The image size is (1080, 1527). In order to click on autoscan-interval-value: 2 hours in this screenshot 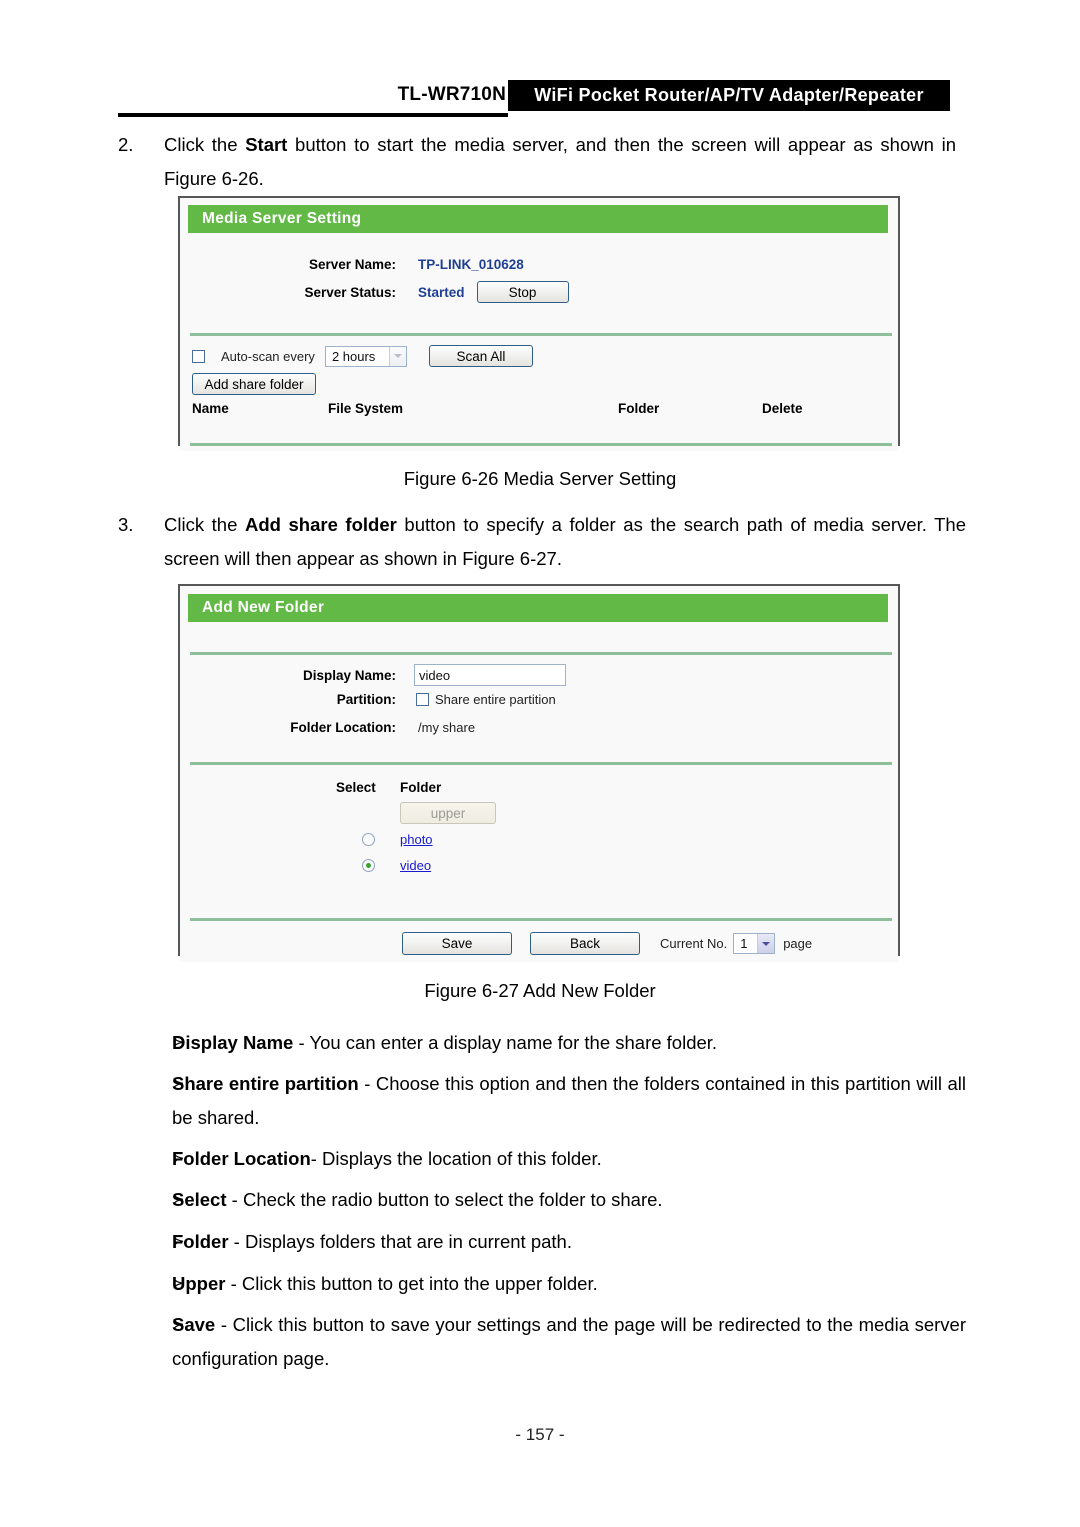, I will do `click(353, 356)`.